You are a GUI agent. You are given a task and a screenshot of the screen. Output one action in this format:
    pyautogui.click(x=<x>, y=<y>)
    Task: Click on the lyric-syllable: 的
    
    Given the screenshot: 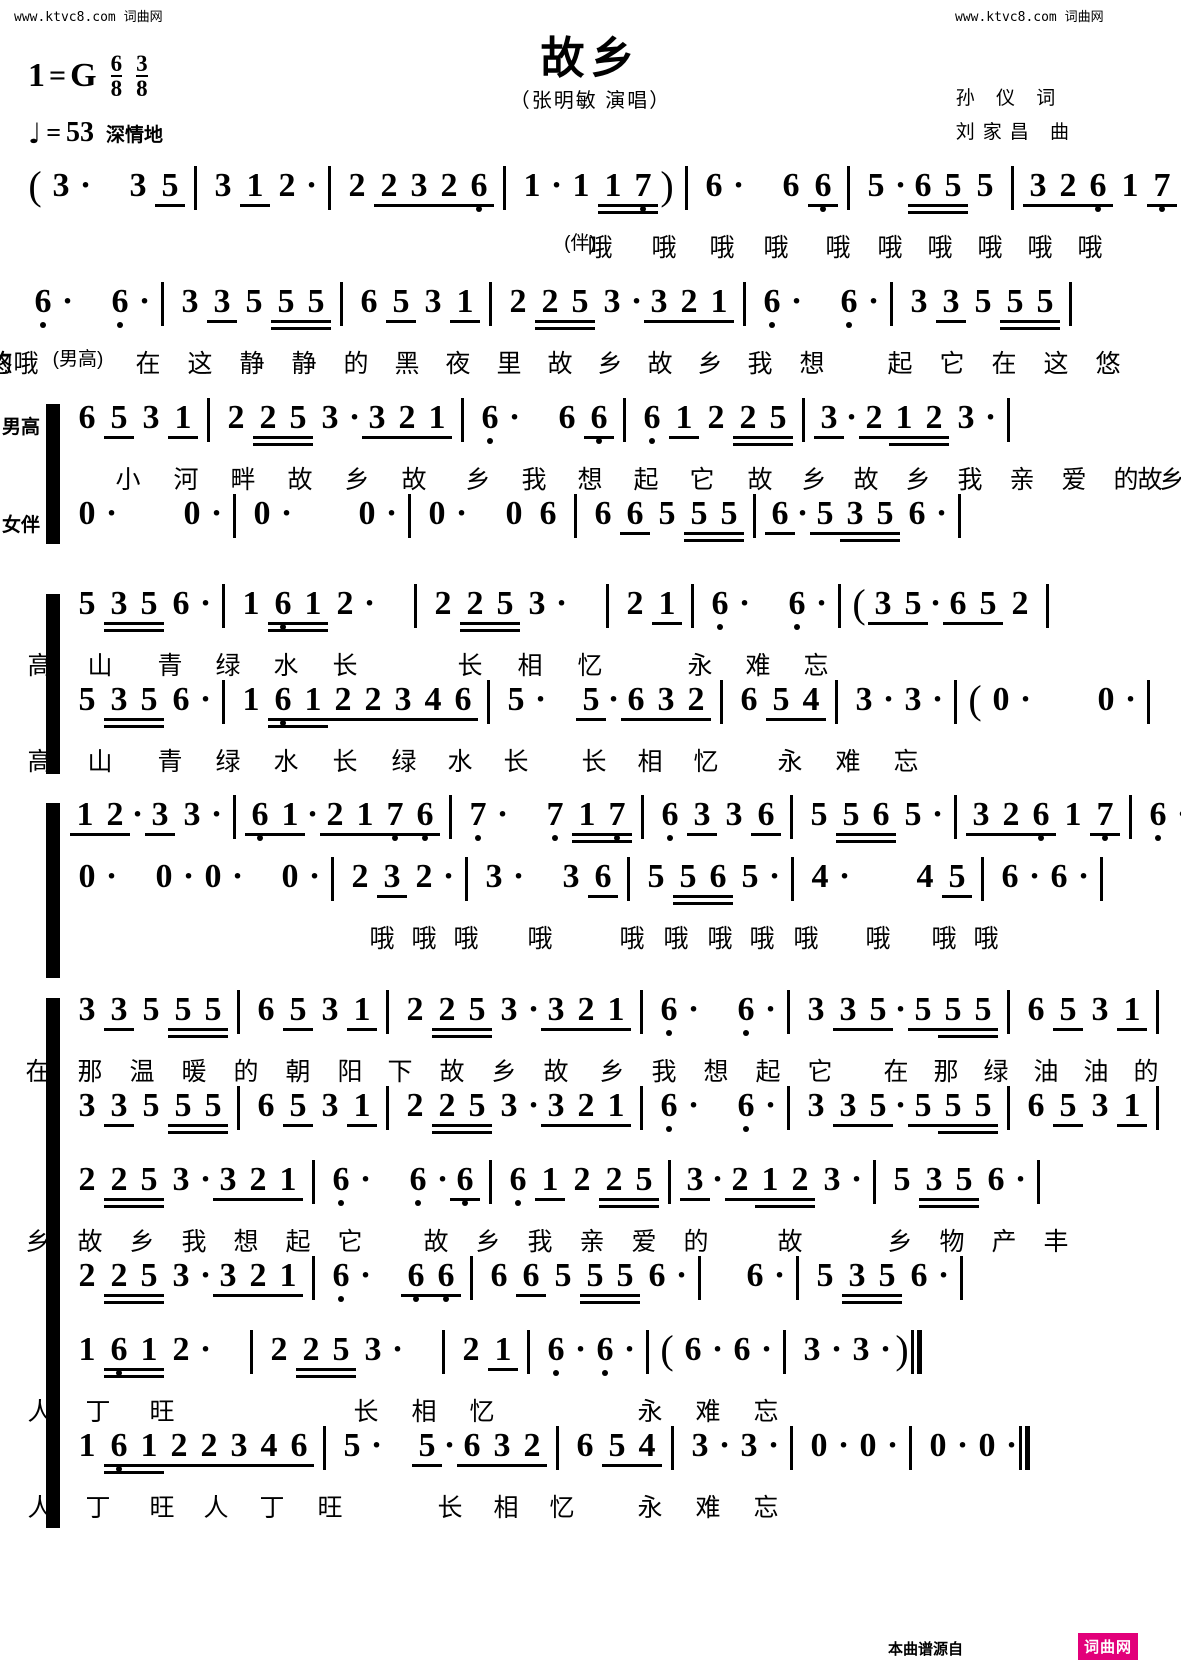 What is the action you would take?
    pyautogui.click(x=356, y=364)
    